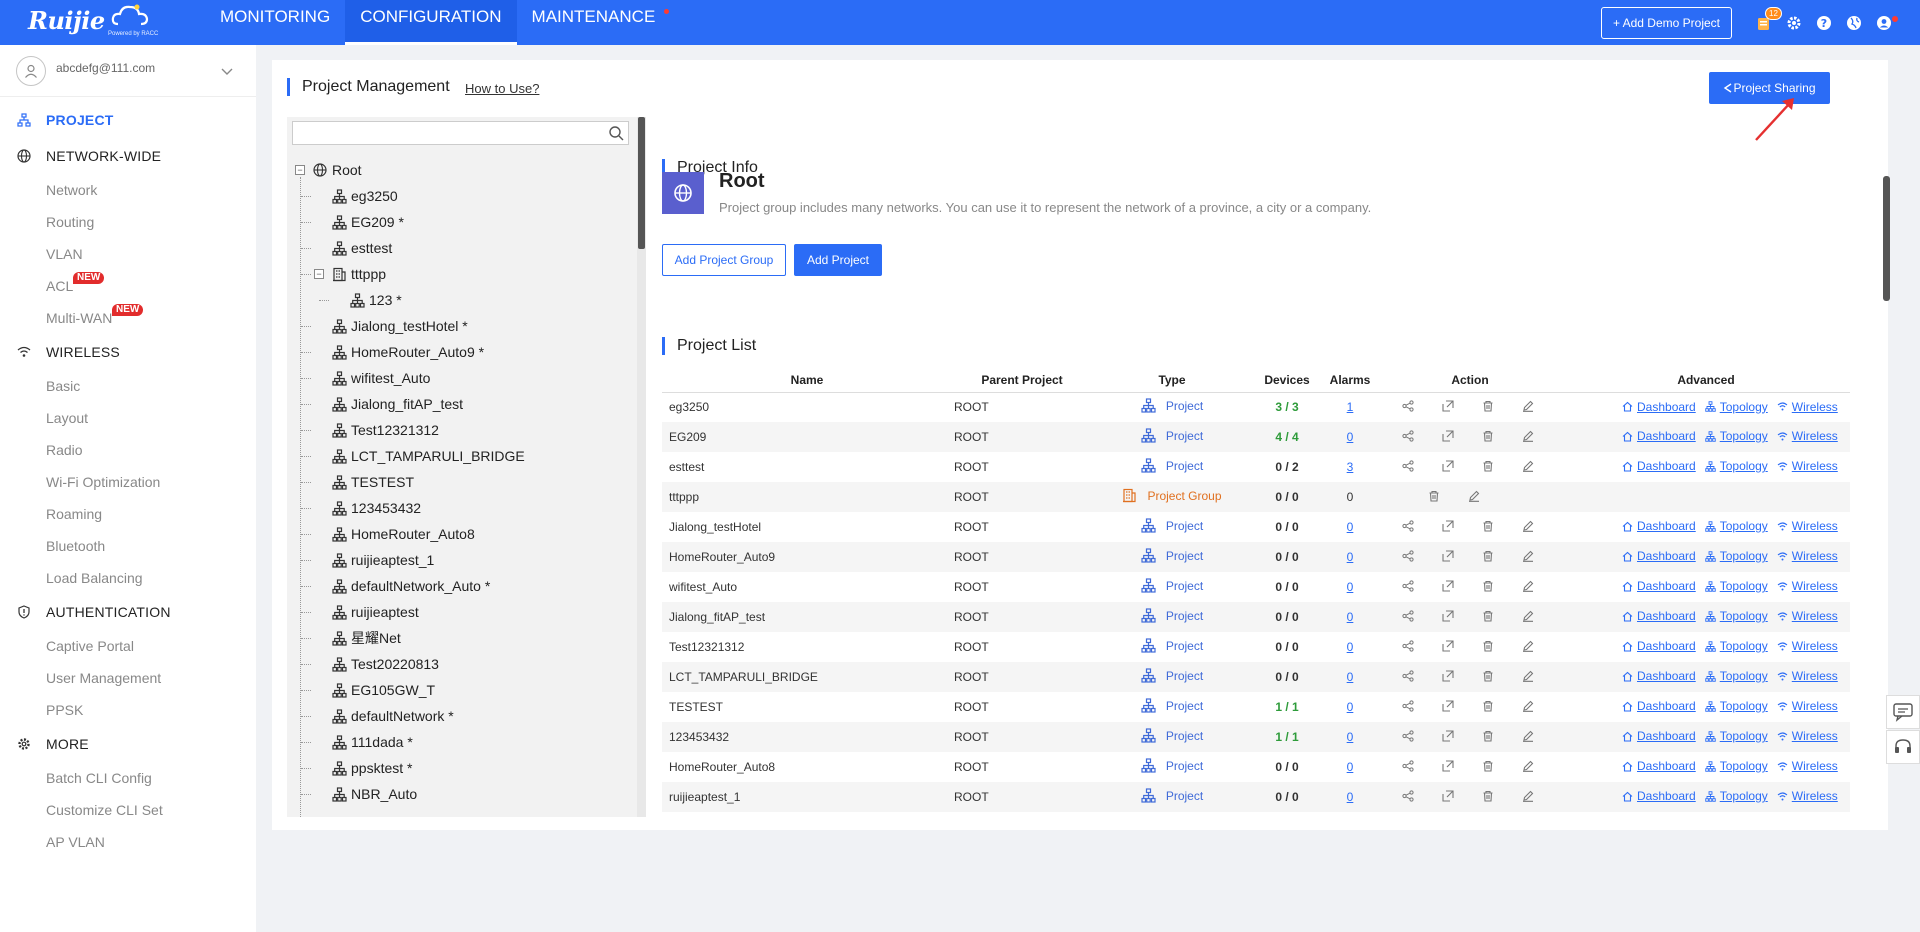  What do you see at coordinates (411, 586) in the screenshot?
I see `tree-node: defaultNetwork_Auto *` at bounding box center [411, 586].